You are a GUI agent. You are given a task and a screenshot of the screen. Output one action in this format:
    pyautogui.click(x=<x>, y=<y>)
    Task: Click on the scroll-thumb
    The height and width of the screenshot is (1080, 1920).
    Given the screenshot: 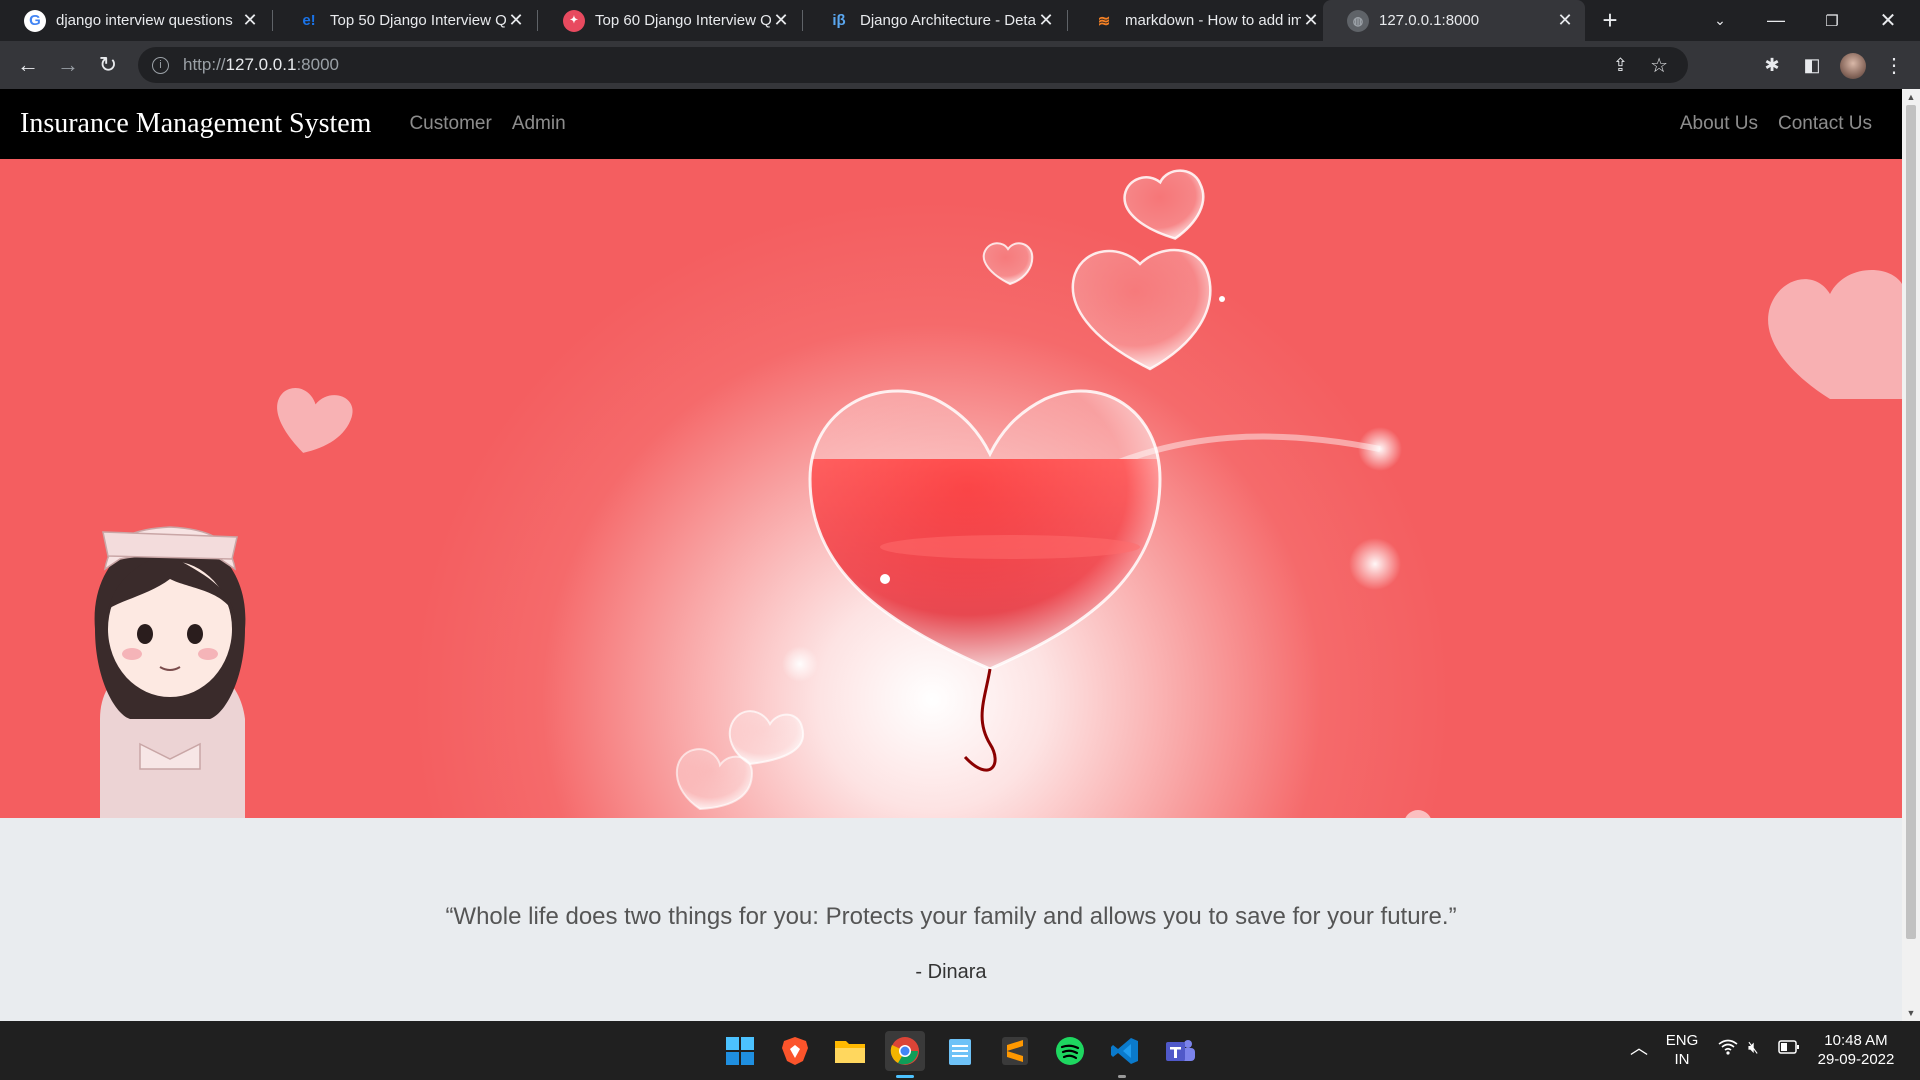 What is the action you would take?
    pyautogui.click(x=1911, y=522)
    